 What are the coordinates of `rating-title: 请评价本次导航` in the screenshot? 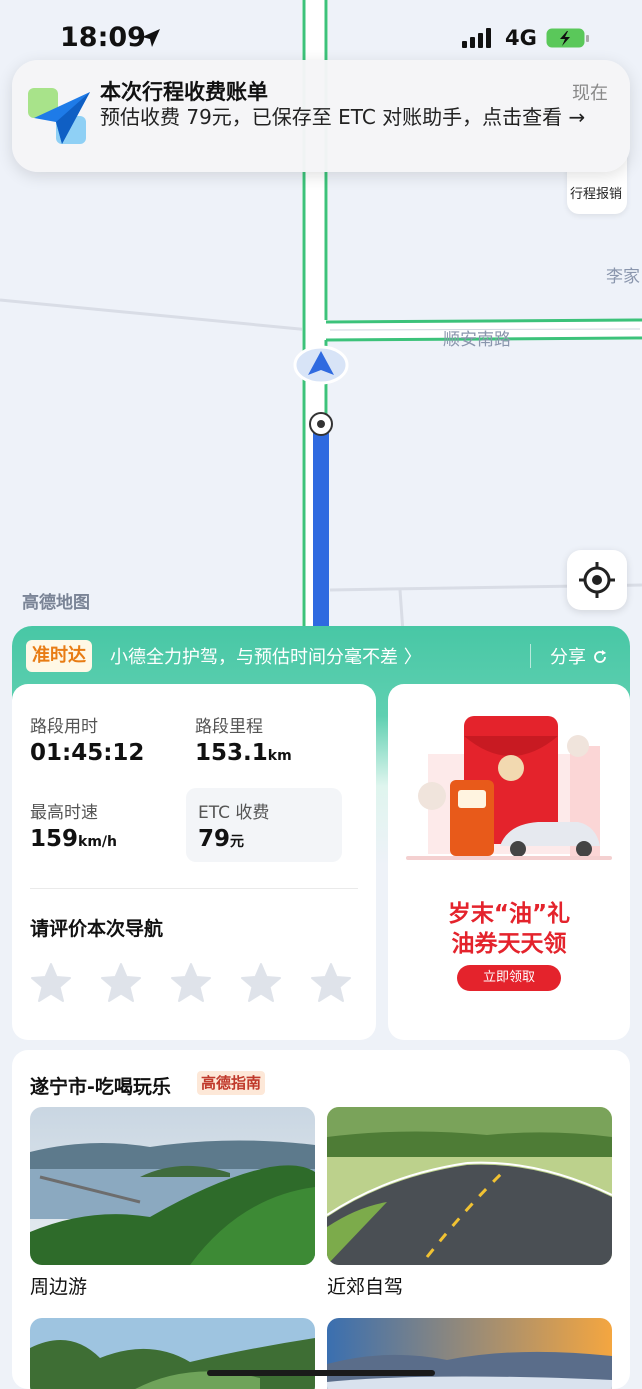 It's located at (97, 929).